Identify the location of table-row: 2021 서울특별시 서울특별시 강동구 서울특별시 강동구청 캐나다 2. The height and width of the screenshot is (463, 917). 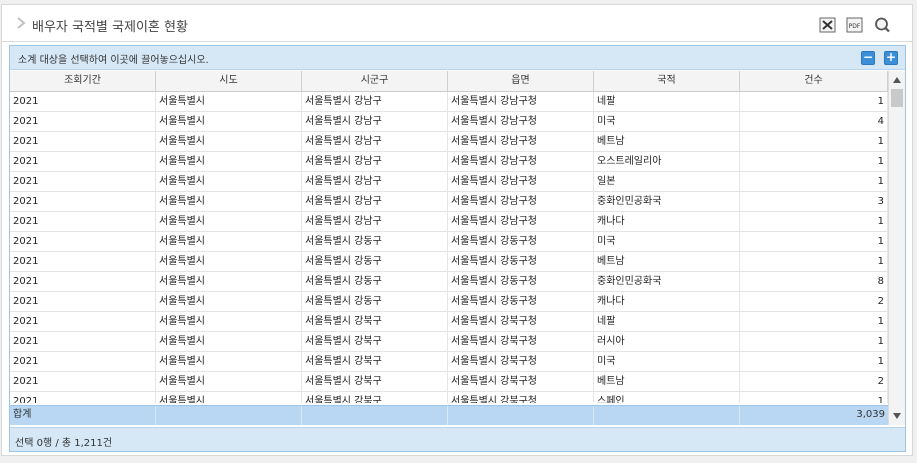
(449, 302).